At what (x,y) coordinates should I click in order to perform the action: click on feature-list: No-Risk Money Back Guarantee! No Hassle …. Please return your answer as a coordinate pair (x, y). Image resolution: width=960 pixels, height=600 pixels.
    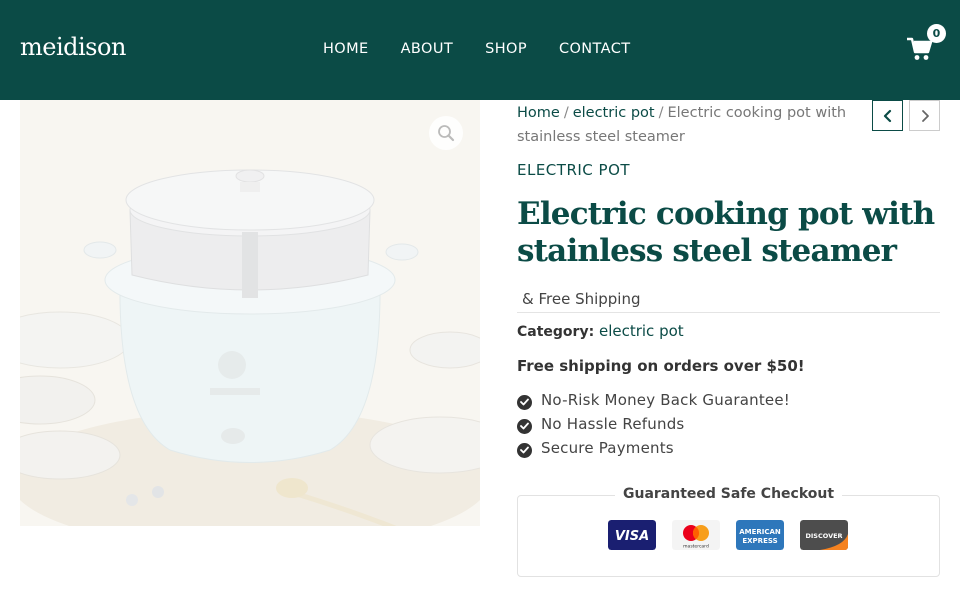
    Looking at the image, I should click on (653, 424).